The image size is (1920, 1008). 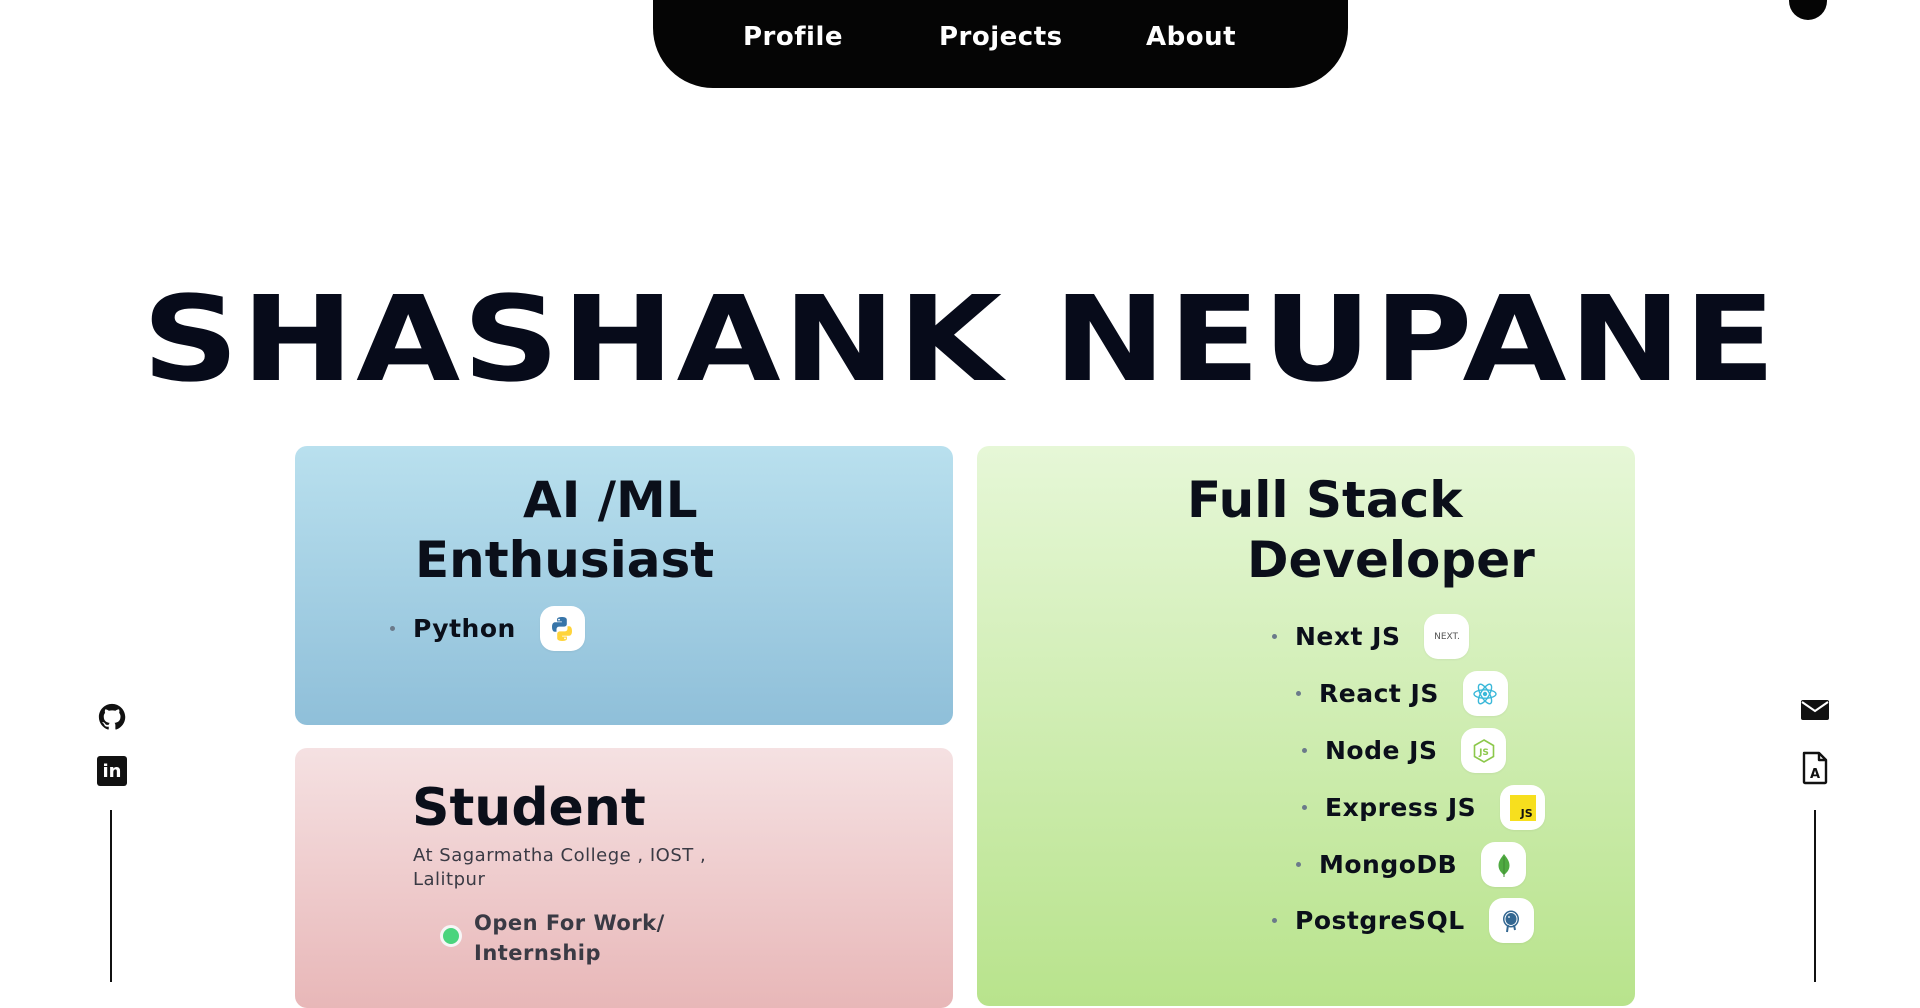 I want to click on nextjs-icon: NEXT., so click(x=1447, y=636).